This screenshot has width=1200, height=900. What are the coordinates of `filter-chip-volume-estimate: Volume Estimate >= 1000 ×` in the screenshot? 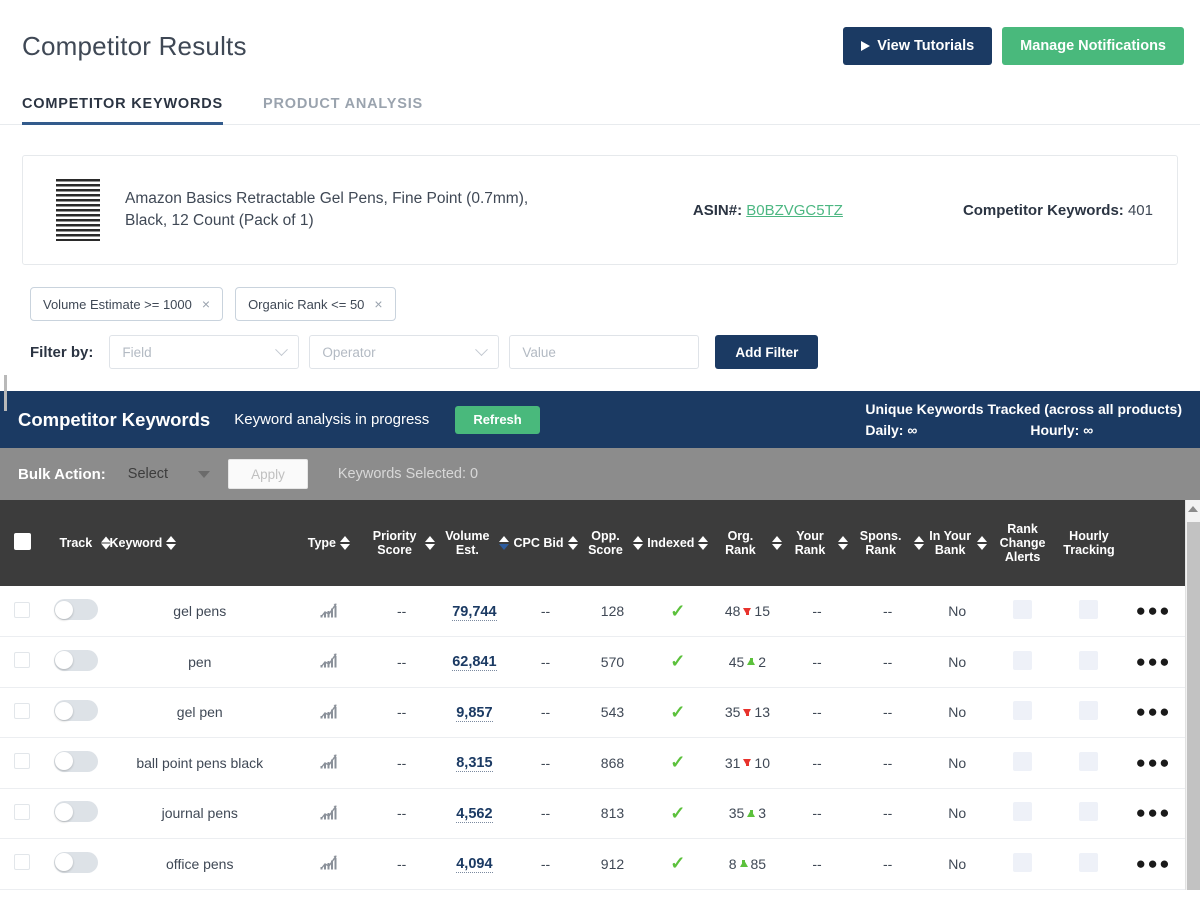 It's located at (127, 304).